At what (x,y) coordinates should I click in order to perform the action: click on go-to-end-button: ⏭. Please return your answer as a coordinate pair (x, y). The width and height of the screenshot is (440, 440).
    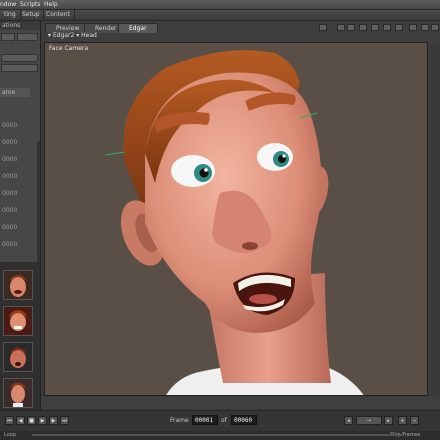
    Looking at the image, I should click on (64, 420).